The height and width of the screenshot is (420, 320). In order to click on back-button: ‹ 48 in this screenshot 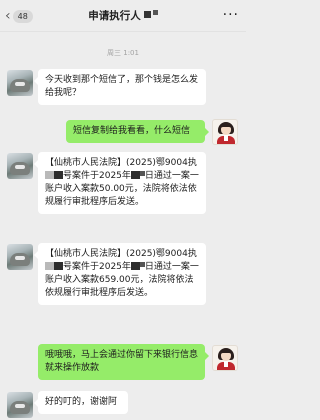, I will do `click(19, 16)`.